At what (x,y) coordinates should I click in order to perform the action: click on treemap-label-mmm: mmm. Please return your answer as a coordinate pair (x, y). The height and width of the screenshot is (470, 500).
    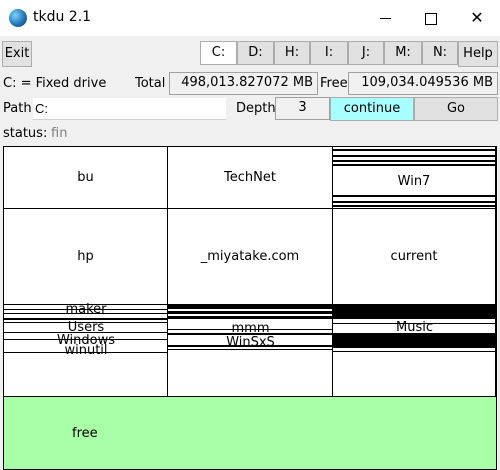
    Looking at the image, I should click on (250, 328).